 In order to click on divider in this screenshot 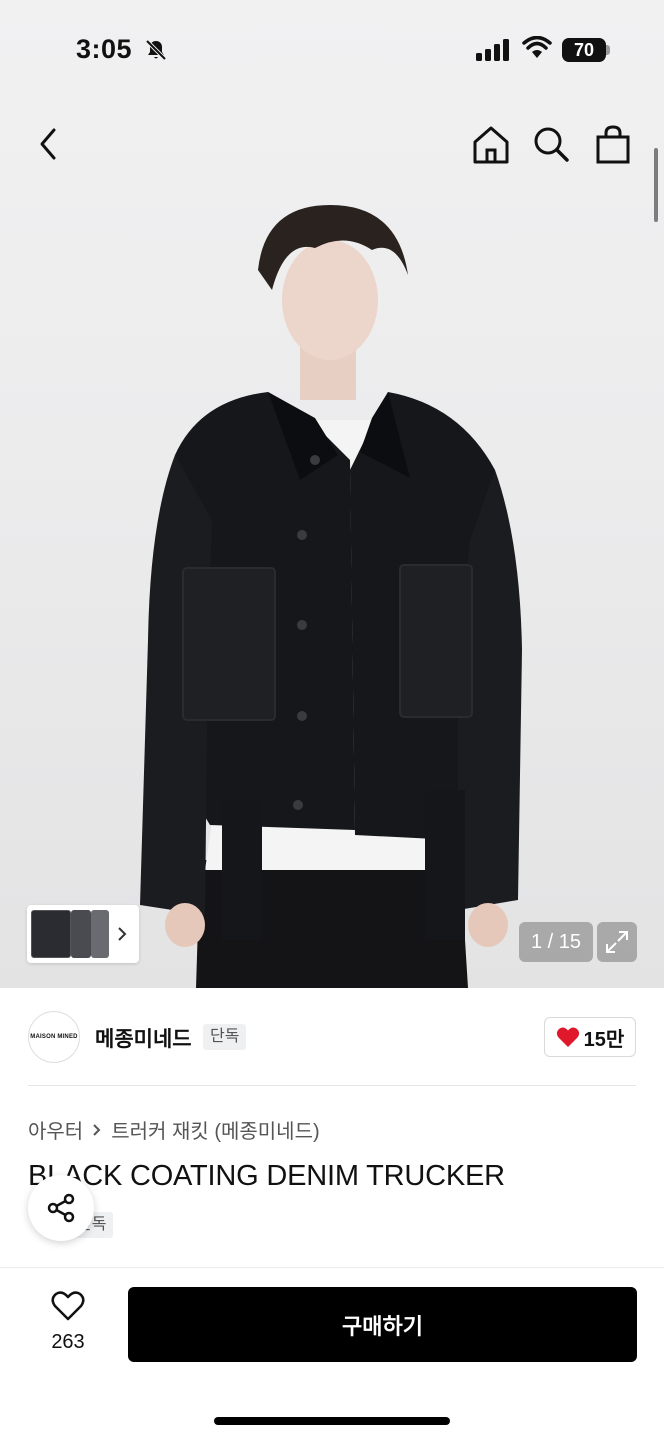, I will do `click(332, 1085)`.